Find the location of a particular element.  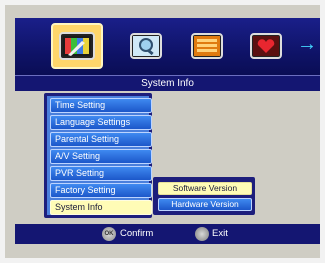

submenu-item-software-version: Software Version is located at coordinates (205, 188).